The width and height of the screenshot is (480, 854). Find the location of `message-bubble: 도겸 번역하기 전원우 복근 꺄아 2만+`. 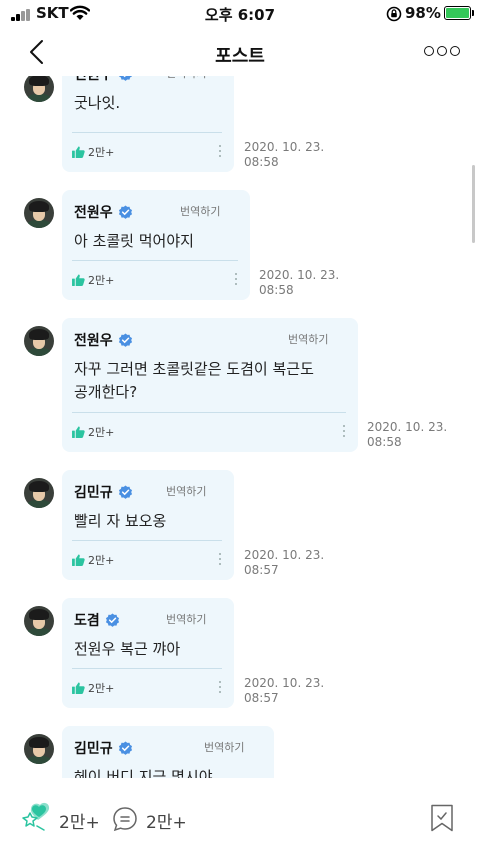

message-bubble: 도겸 번역하기 전원우 복근 꺄아 2만+ is located at coordinates (148, 653).